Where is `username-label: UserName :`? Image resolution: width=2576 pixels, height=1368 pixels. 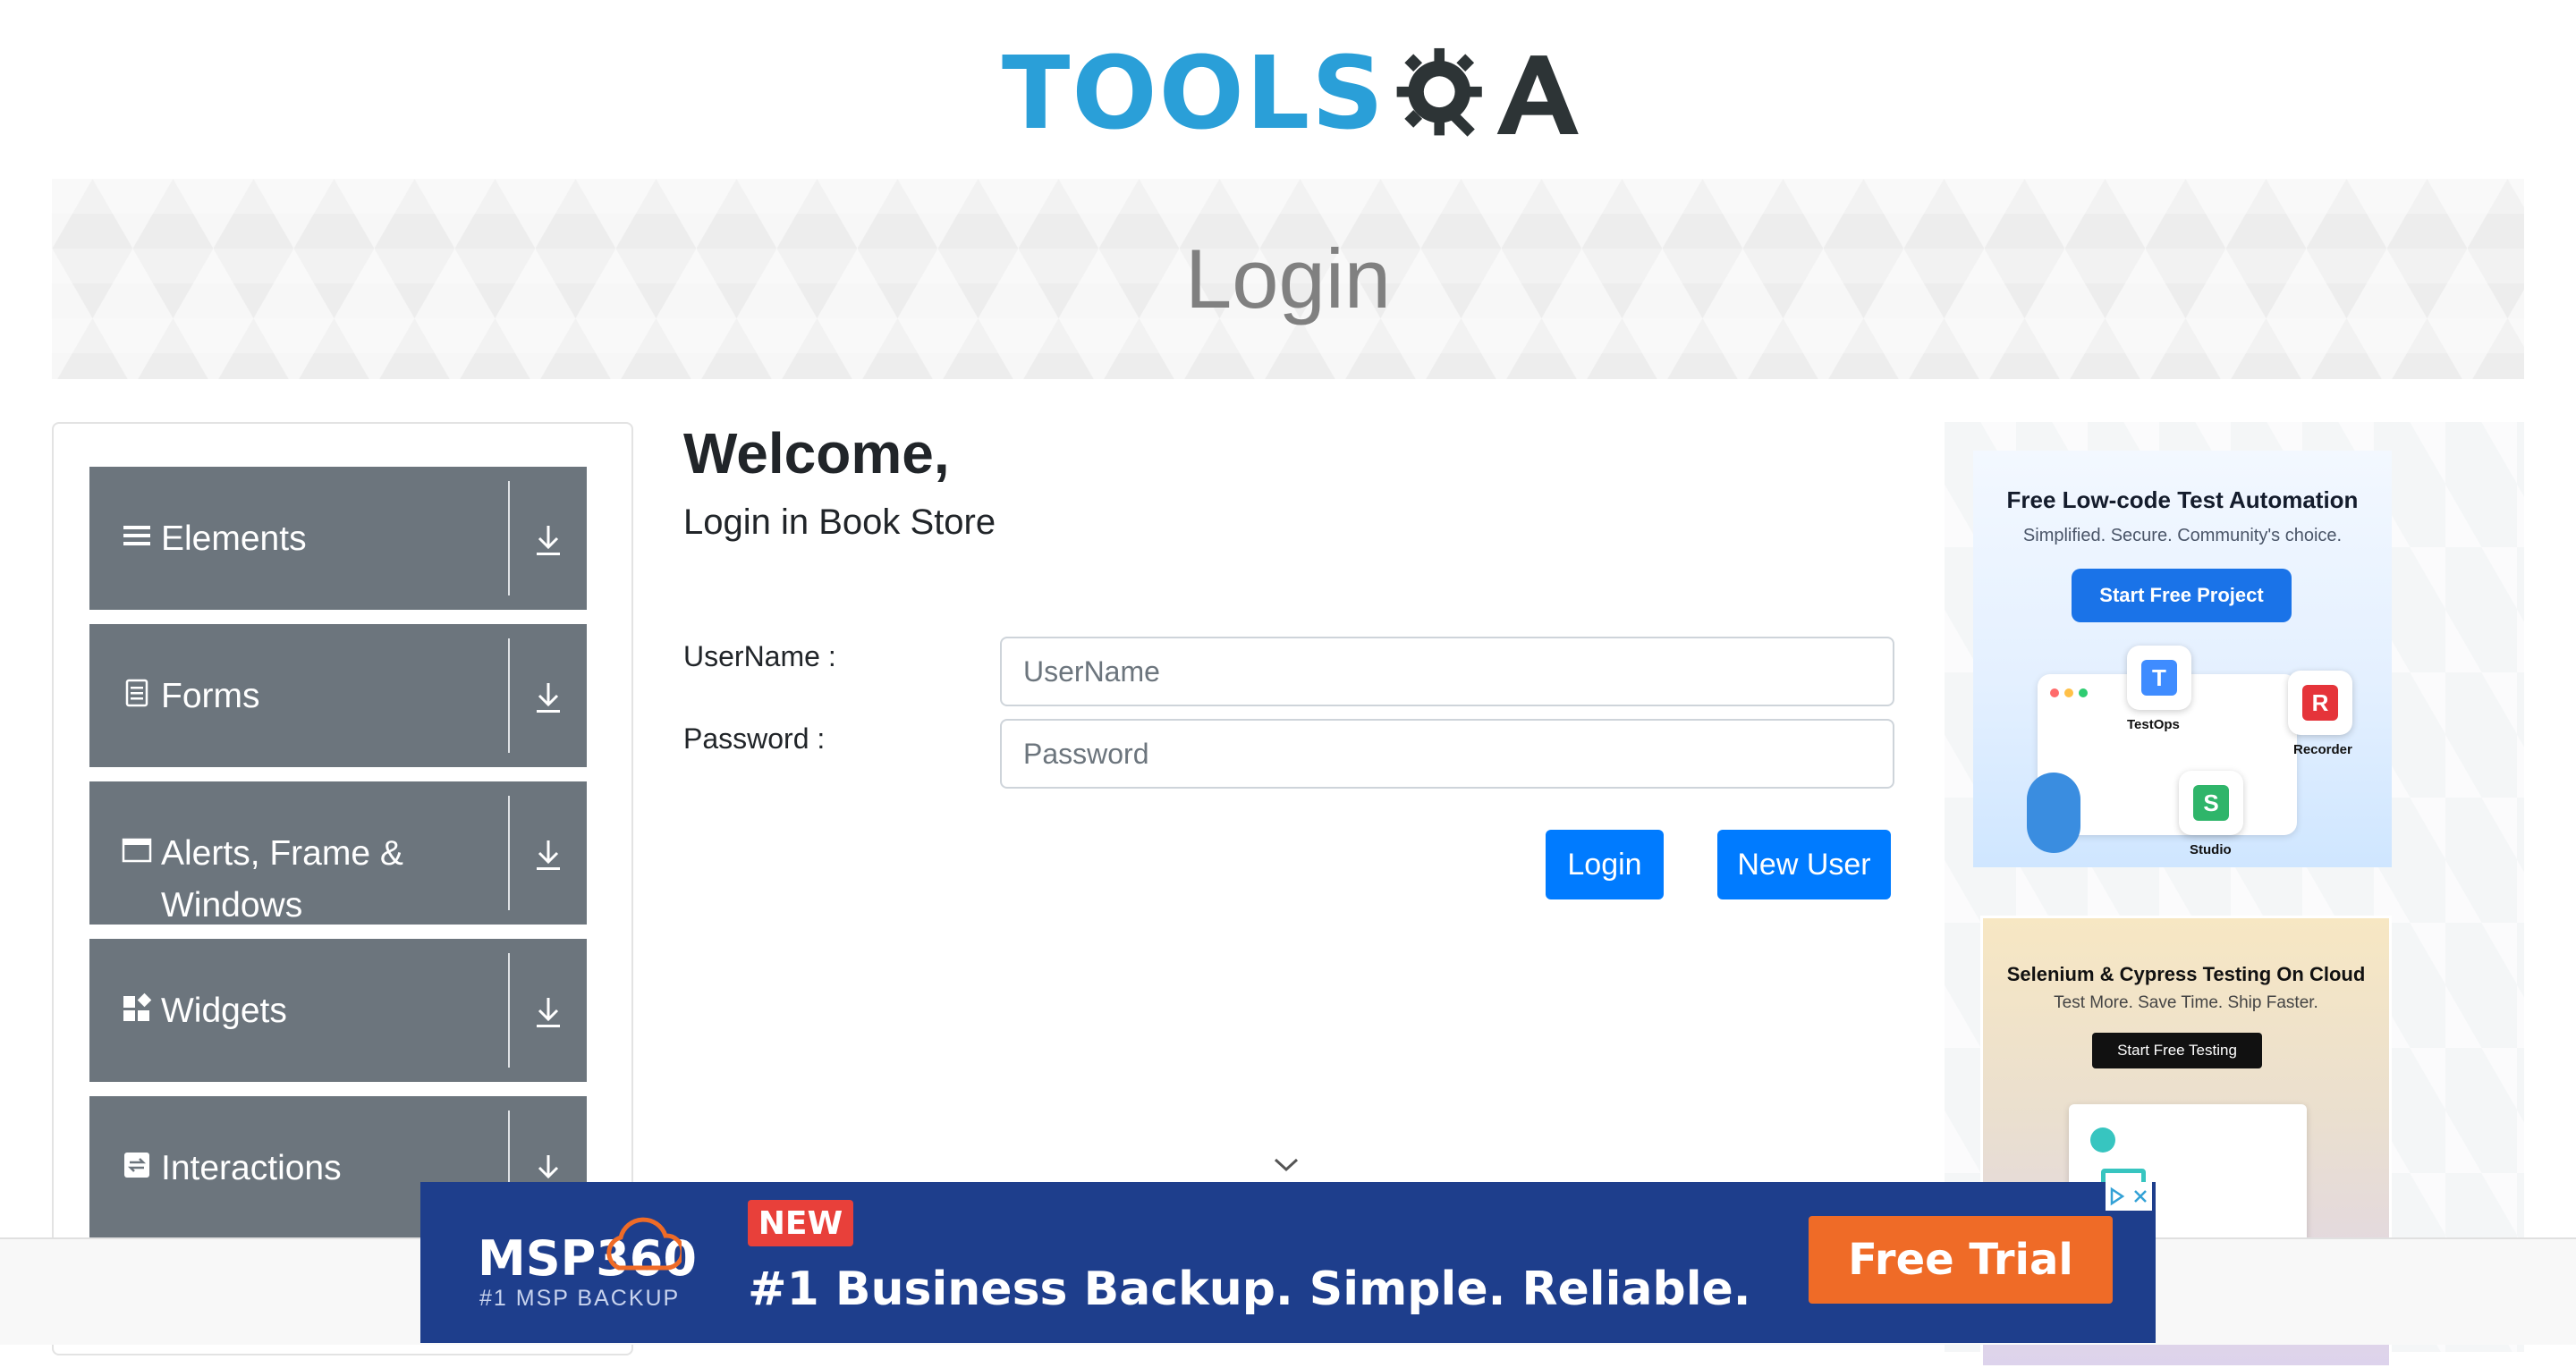
username-label: UserName : is located at coordinates (759, 656).